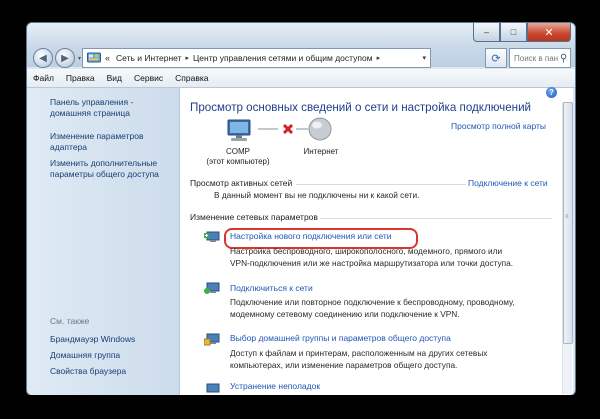  I want to click on sidebar-link-browser-properties: Свойства браузера, so click(88, 371).